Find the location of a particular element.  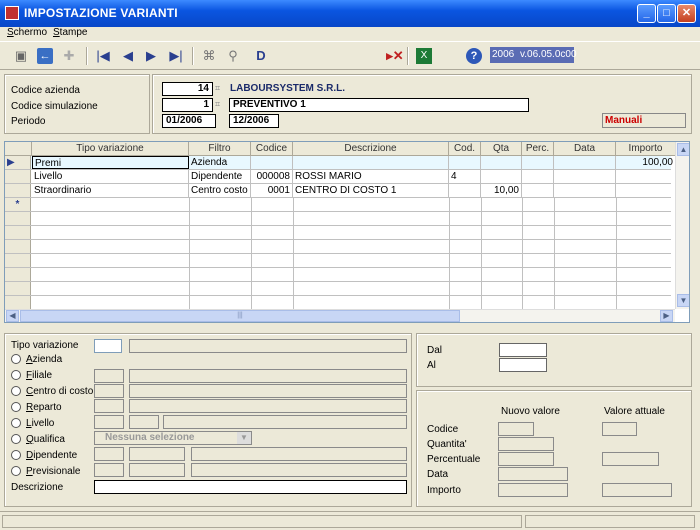

cell-qta: 10,00 is located at coordinates (501, 190).